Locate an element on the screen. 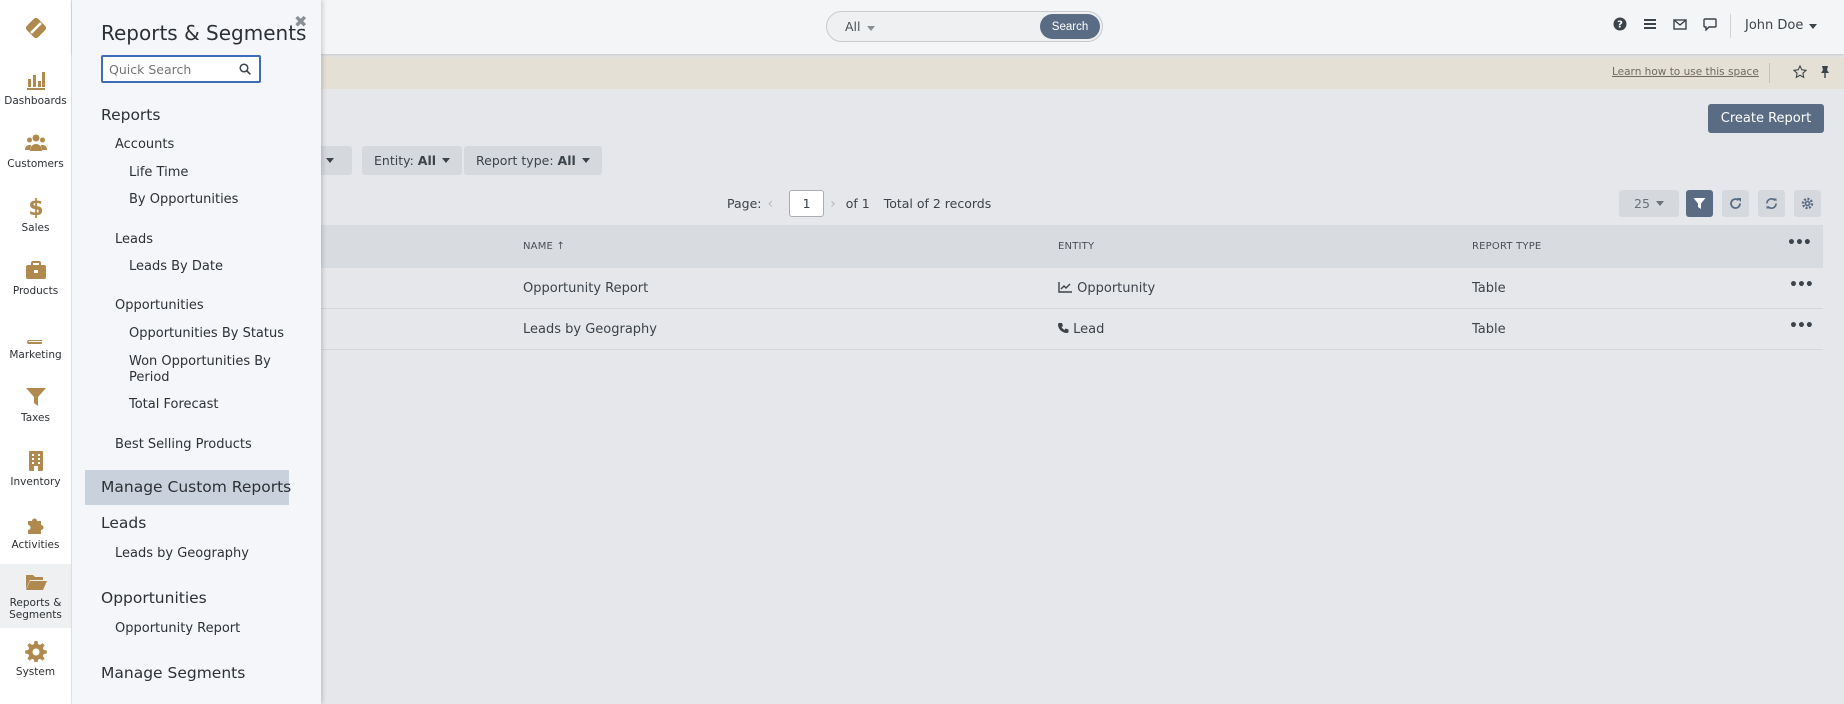  search-button: Search is located at coordinates (1070, 26).